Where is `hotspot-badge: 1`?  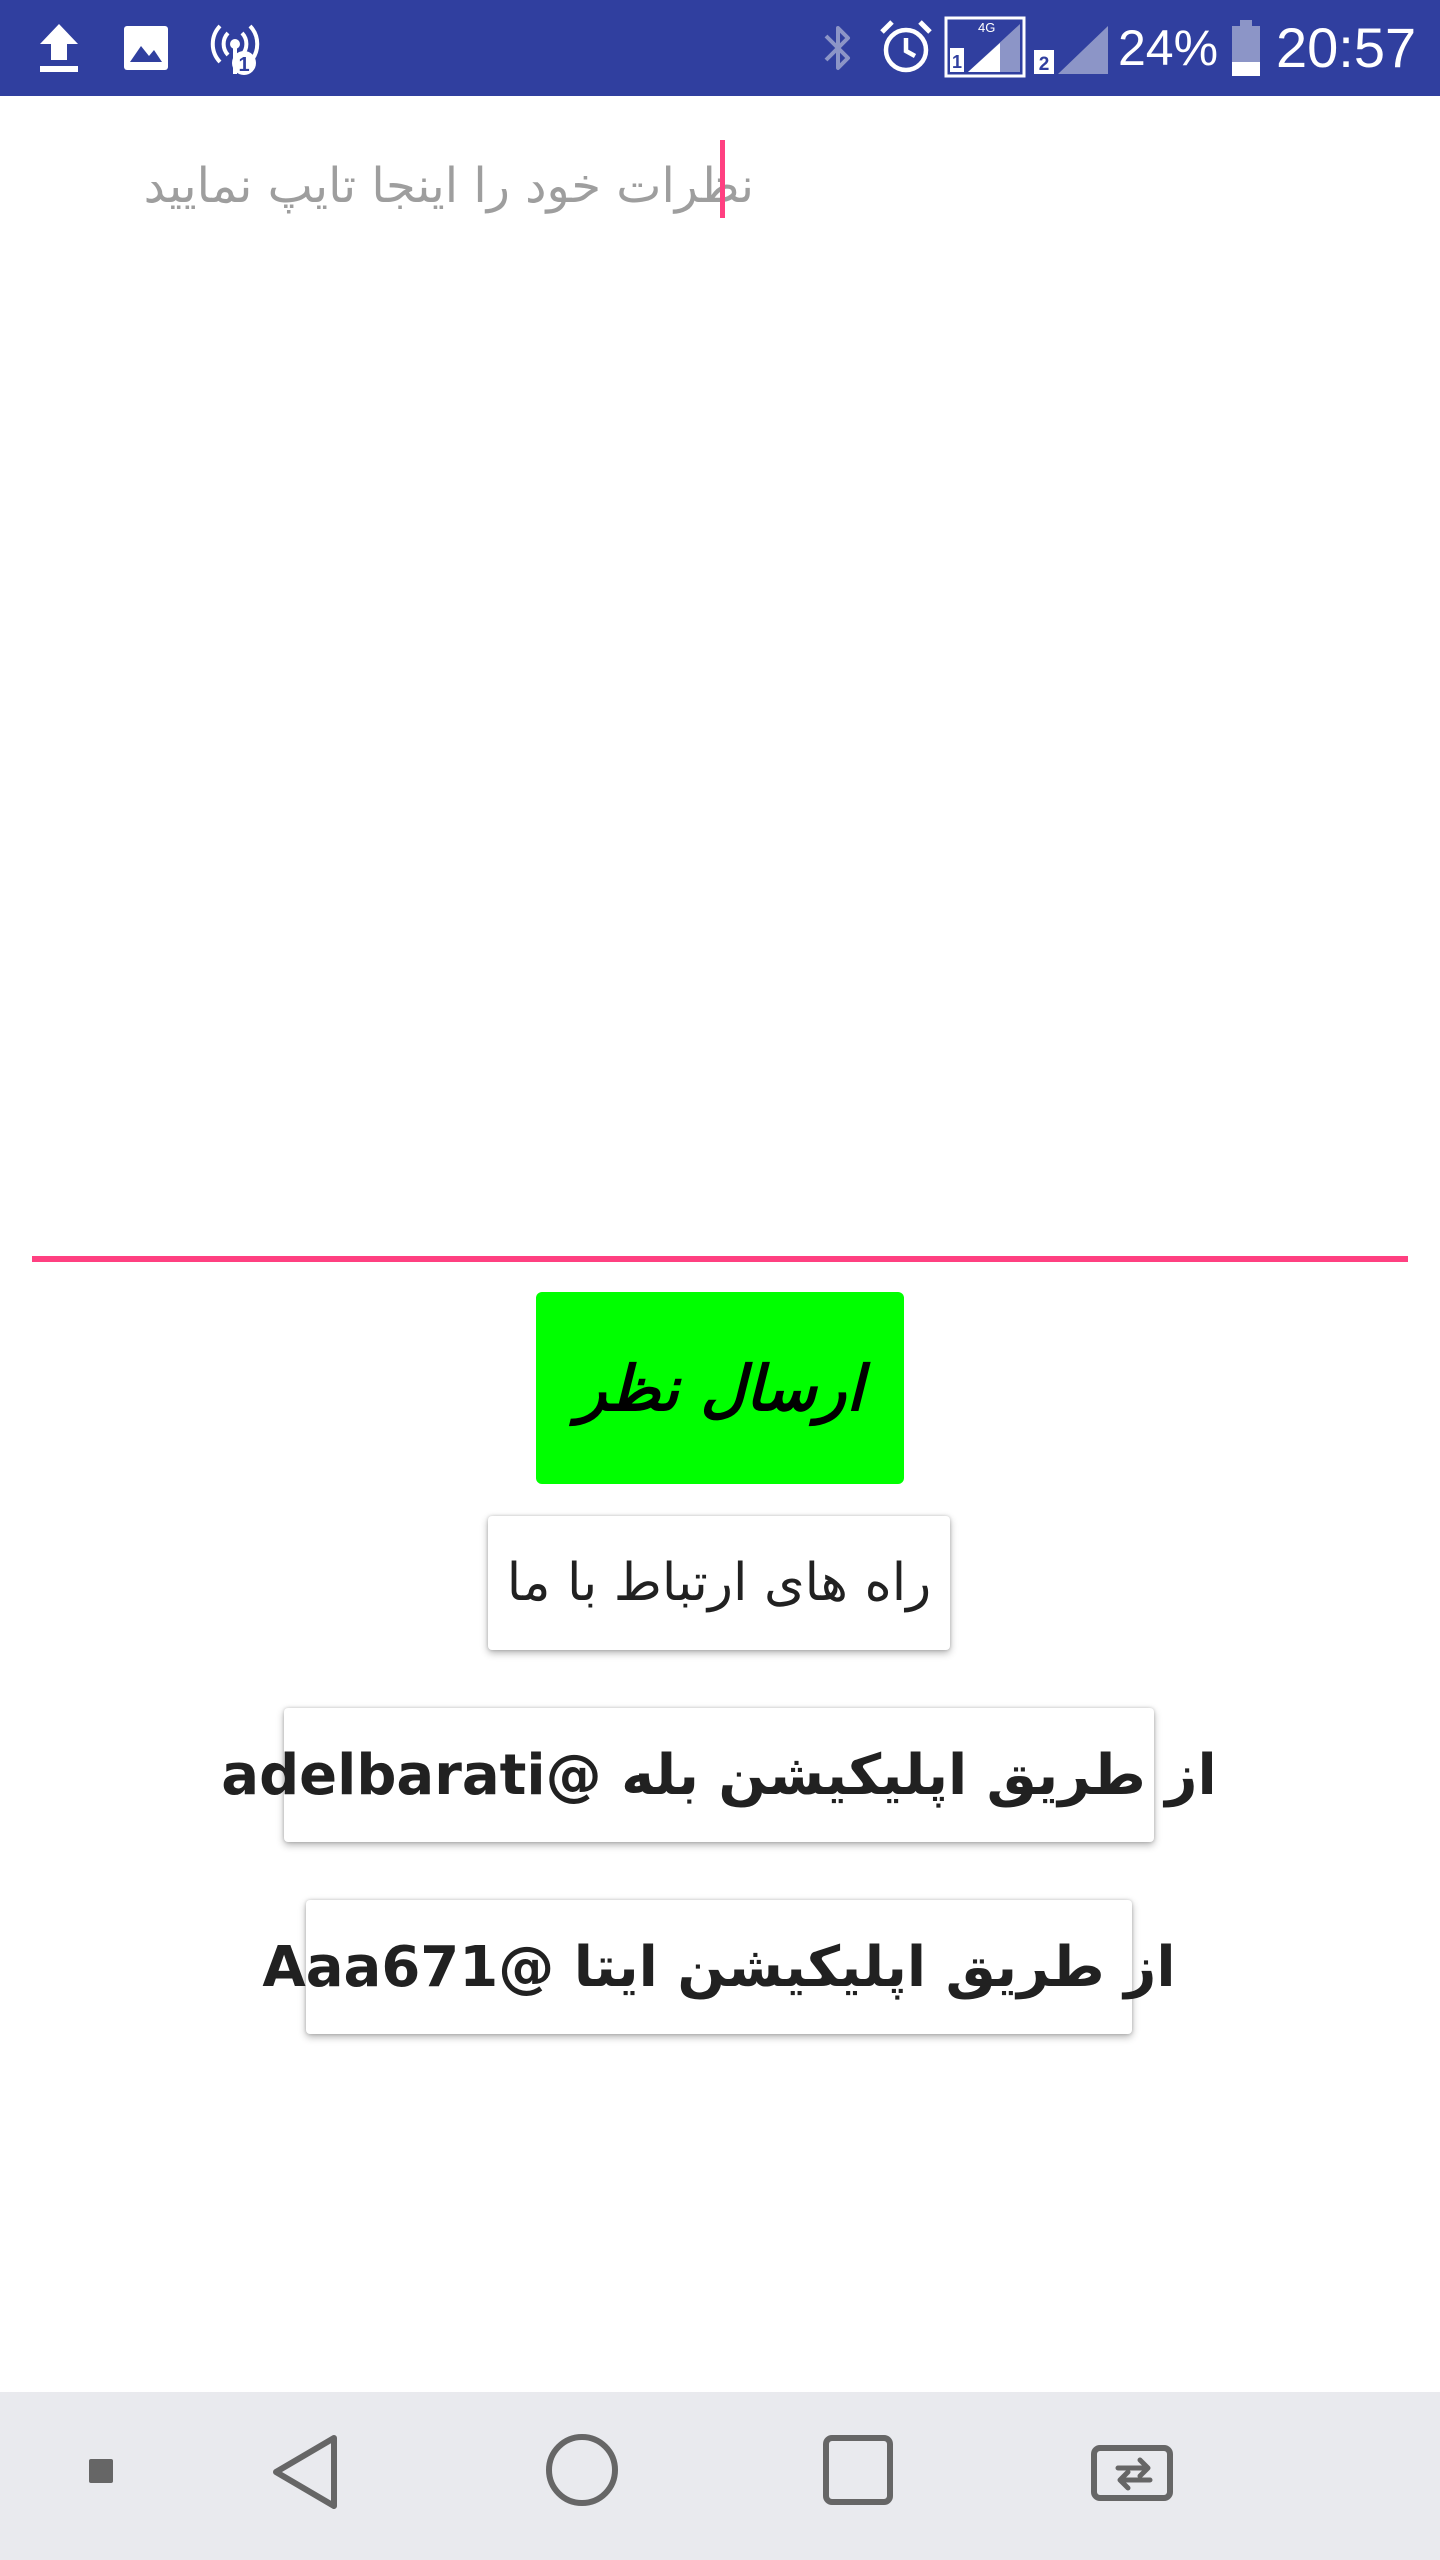
hotspot-badge: 1 is located at coordinates (243, 65).